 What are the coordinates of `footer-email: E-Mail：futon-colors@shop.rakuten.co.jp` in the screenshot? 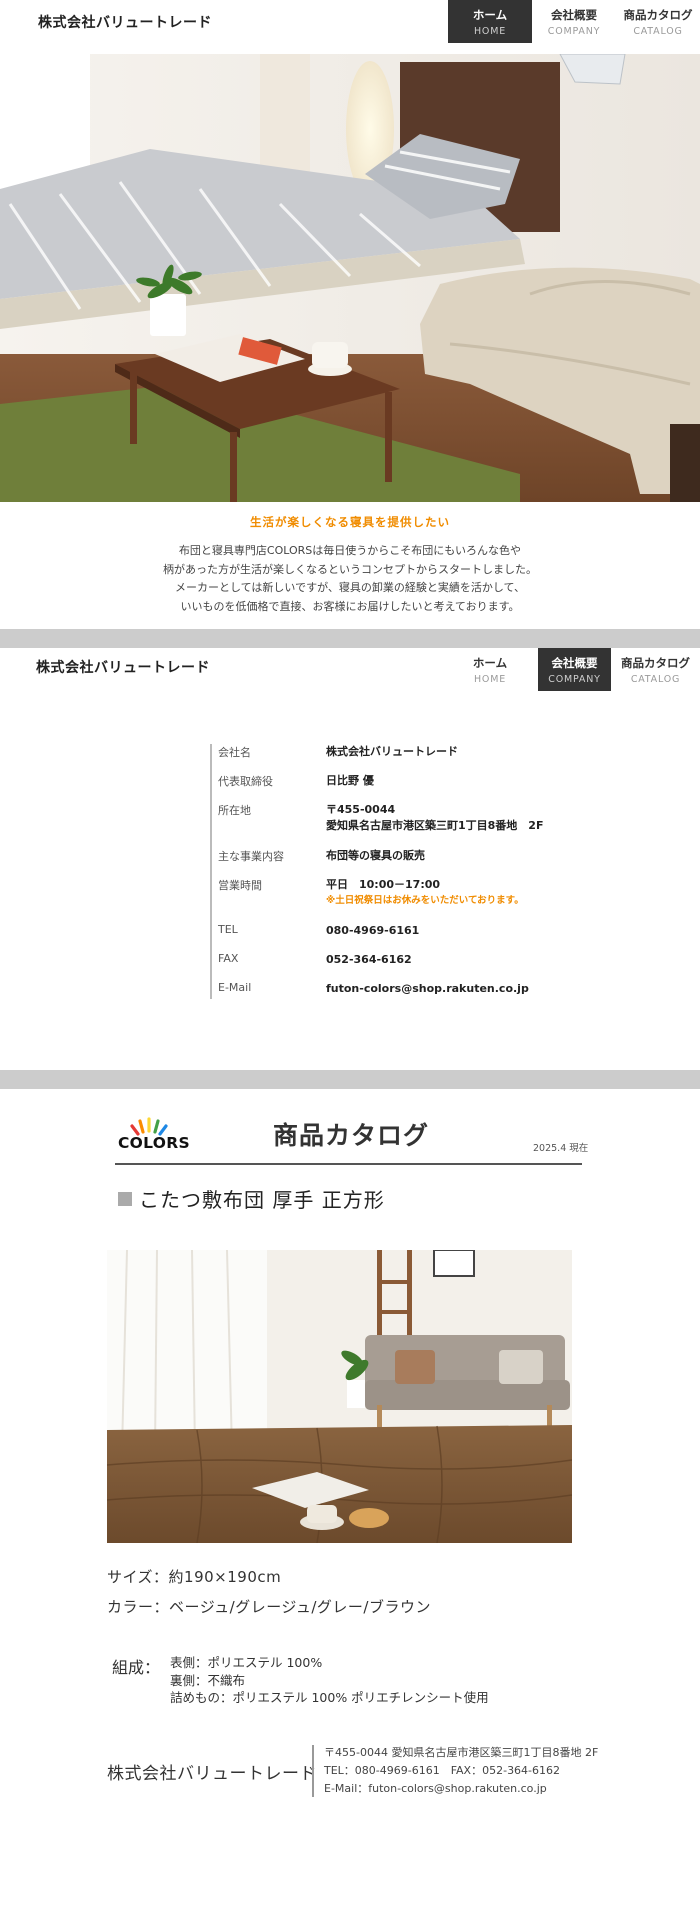 It's located at (461, 1789).